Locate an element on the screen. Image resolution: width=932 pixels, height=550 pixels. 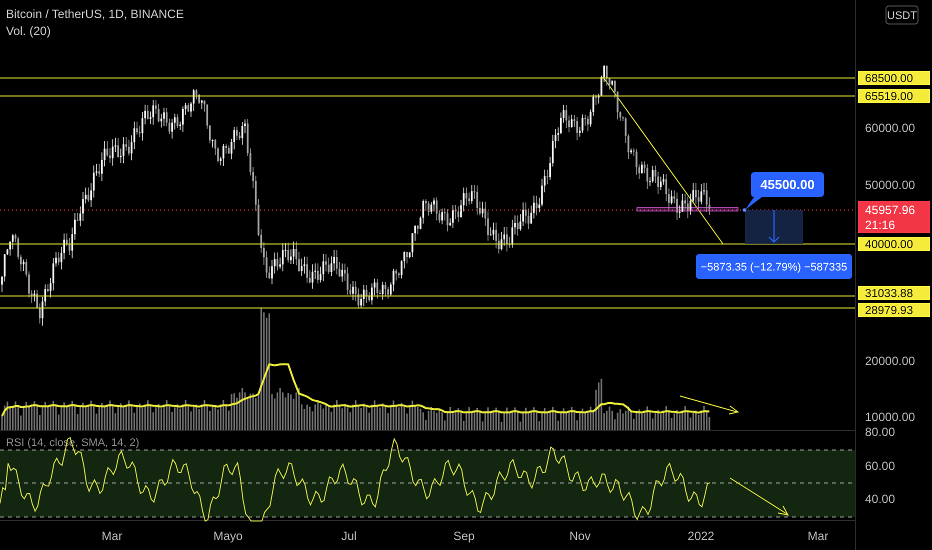
measure-label: −5873.35 (−12.79%) −587335 is located at coordinates (774, 266).